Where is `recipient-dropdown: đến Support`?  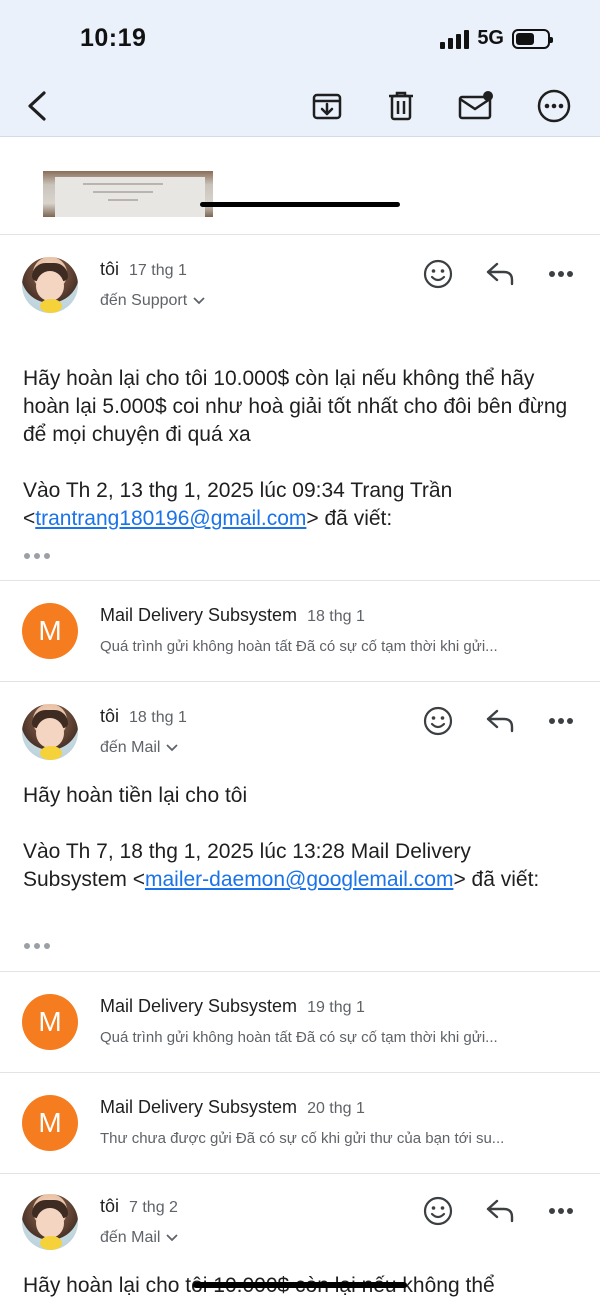 recipient-dropdown: đến Support is located at coordinates (152, 301).